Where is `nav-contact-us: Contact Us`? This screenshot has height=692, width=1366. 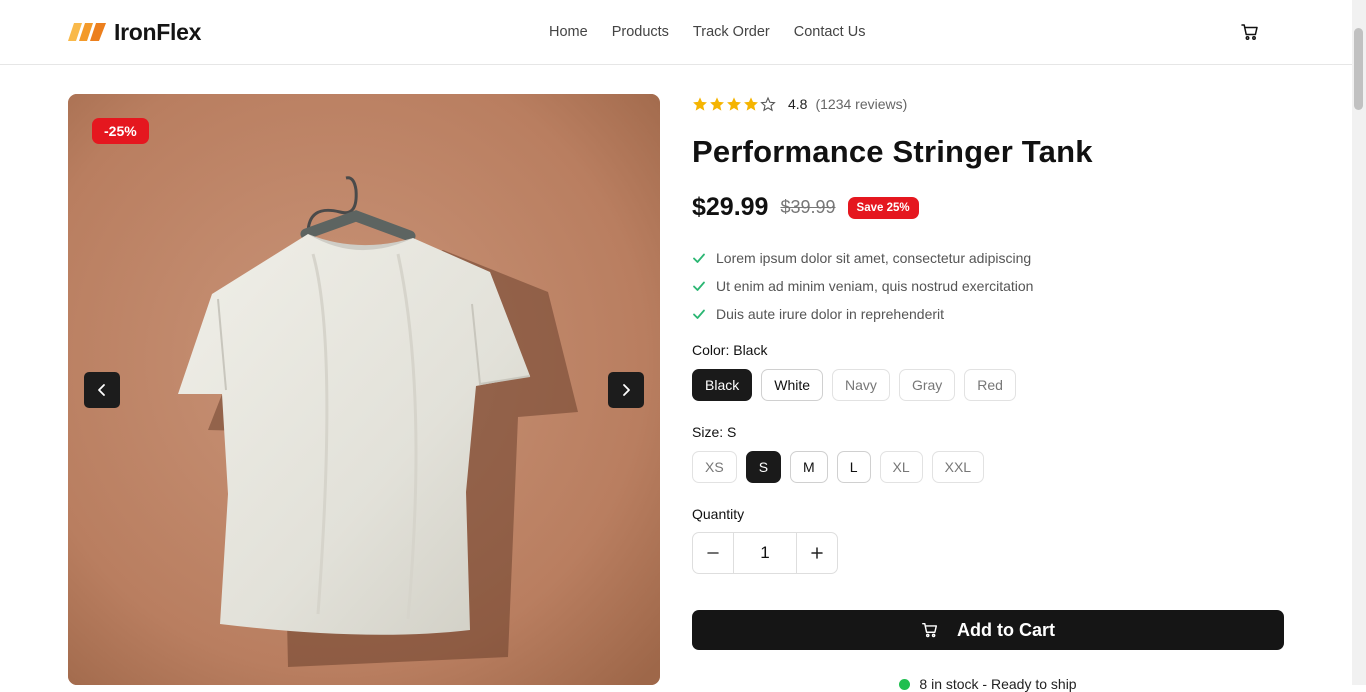
nav-contact-us: Contact Us is located at coordinates (830, 32).